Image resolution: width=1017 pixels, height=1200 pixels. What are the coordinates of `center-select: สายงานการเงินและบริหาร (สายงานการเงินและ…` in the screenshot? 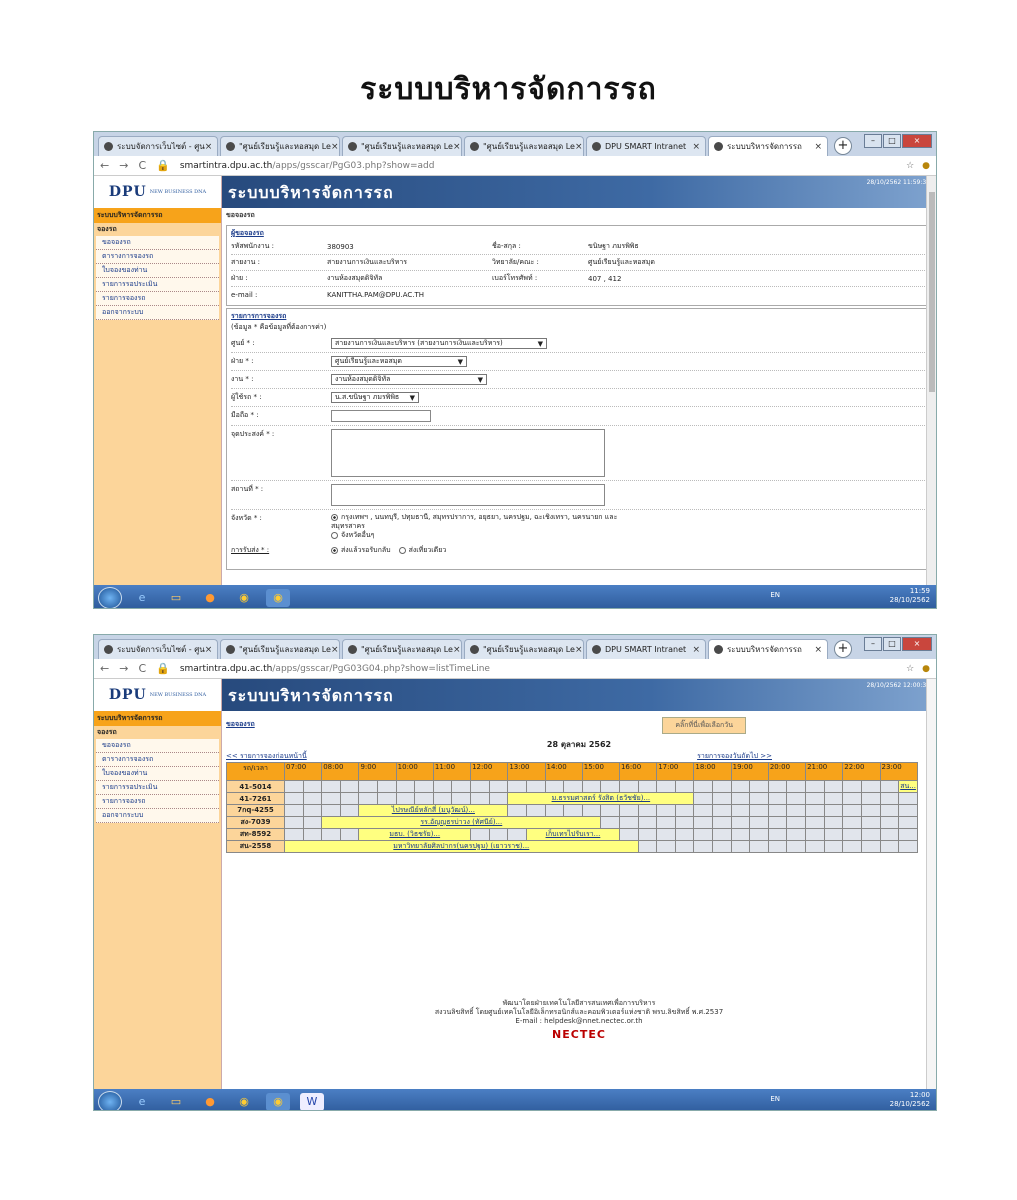 It's located at (439, 343).